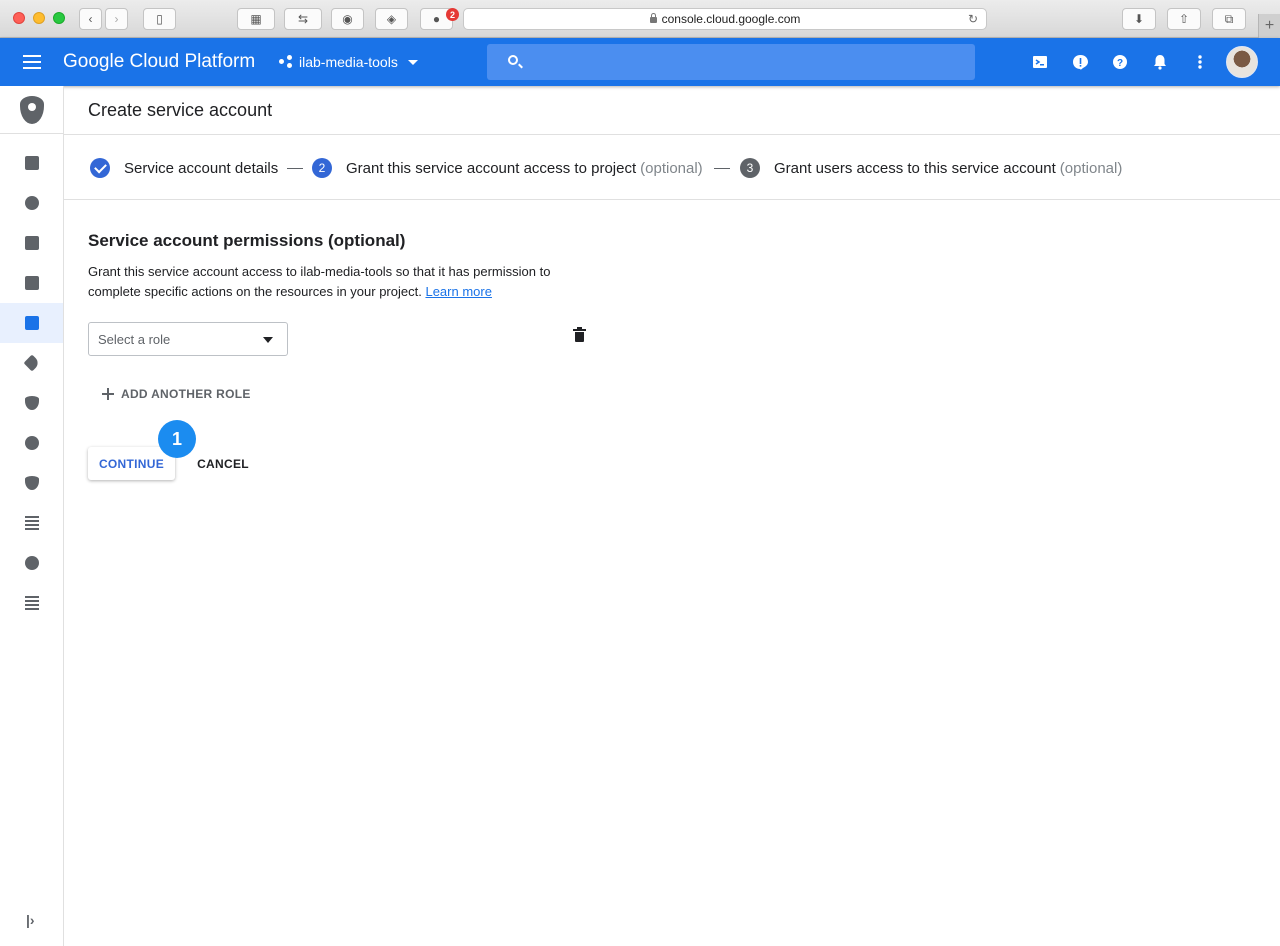  I want to click on sidebar-item-list, so click(31, 603).